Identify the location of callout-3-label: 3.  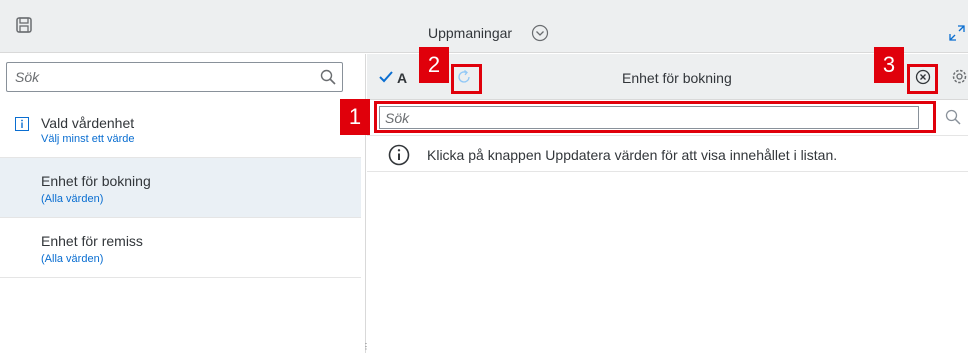
(889, 65).